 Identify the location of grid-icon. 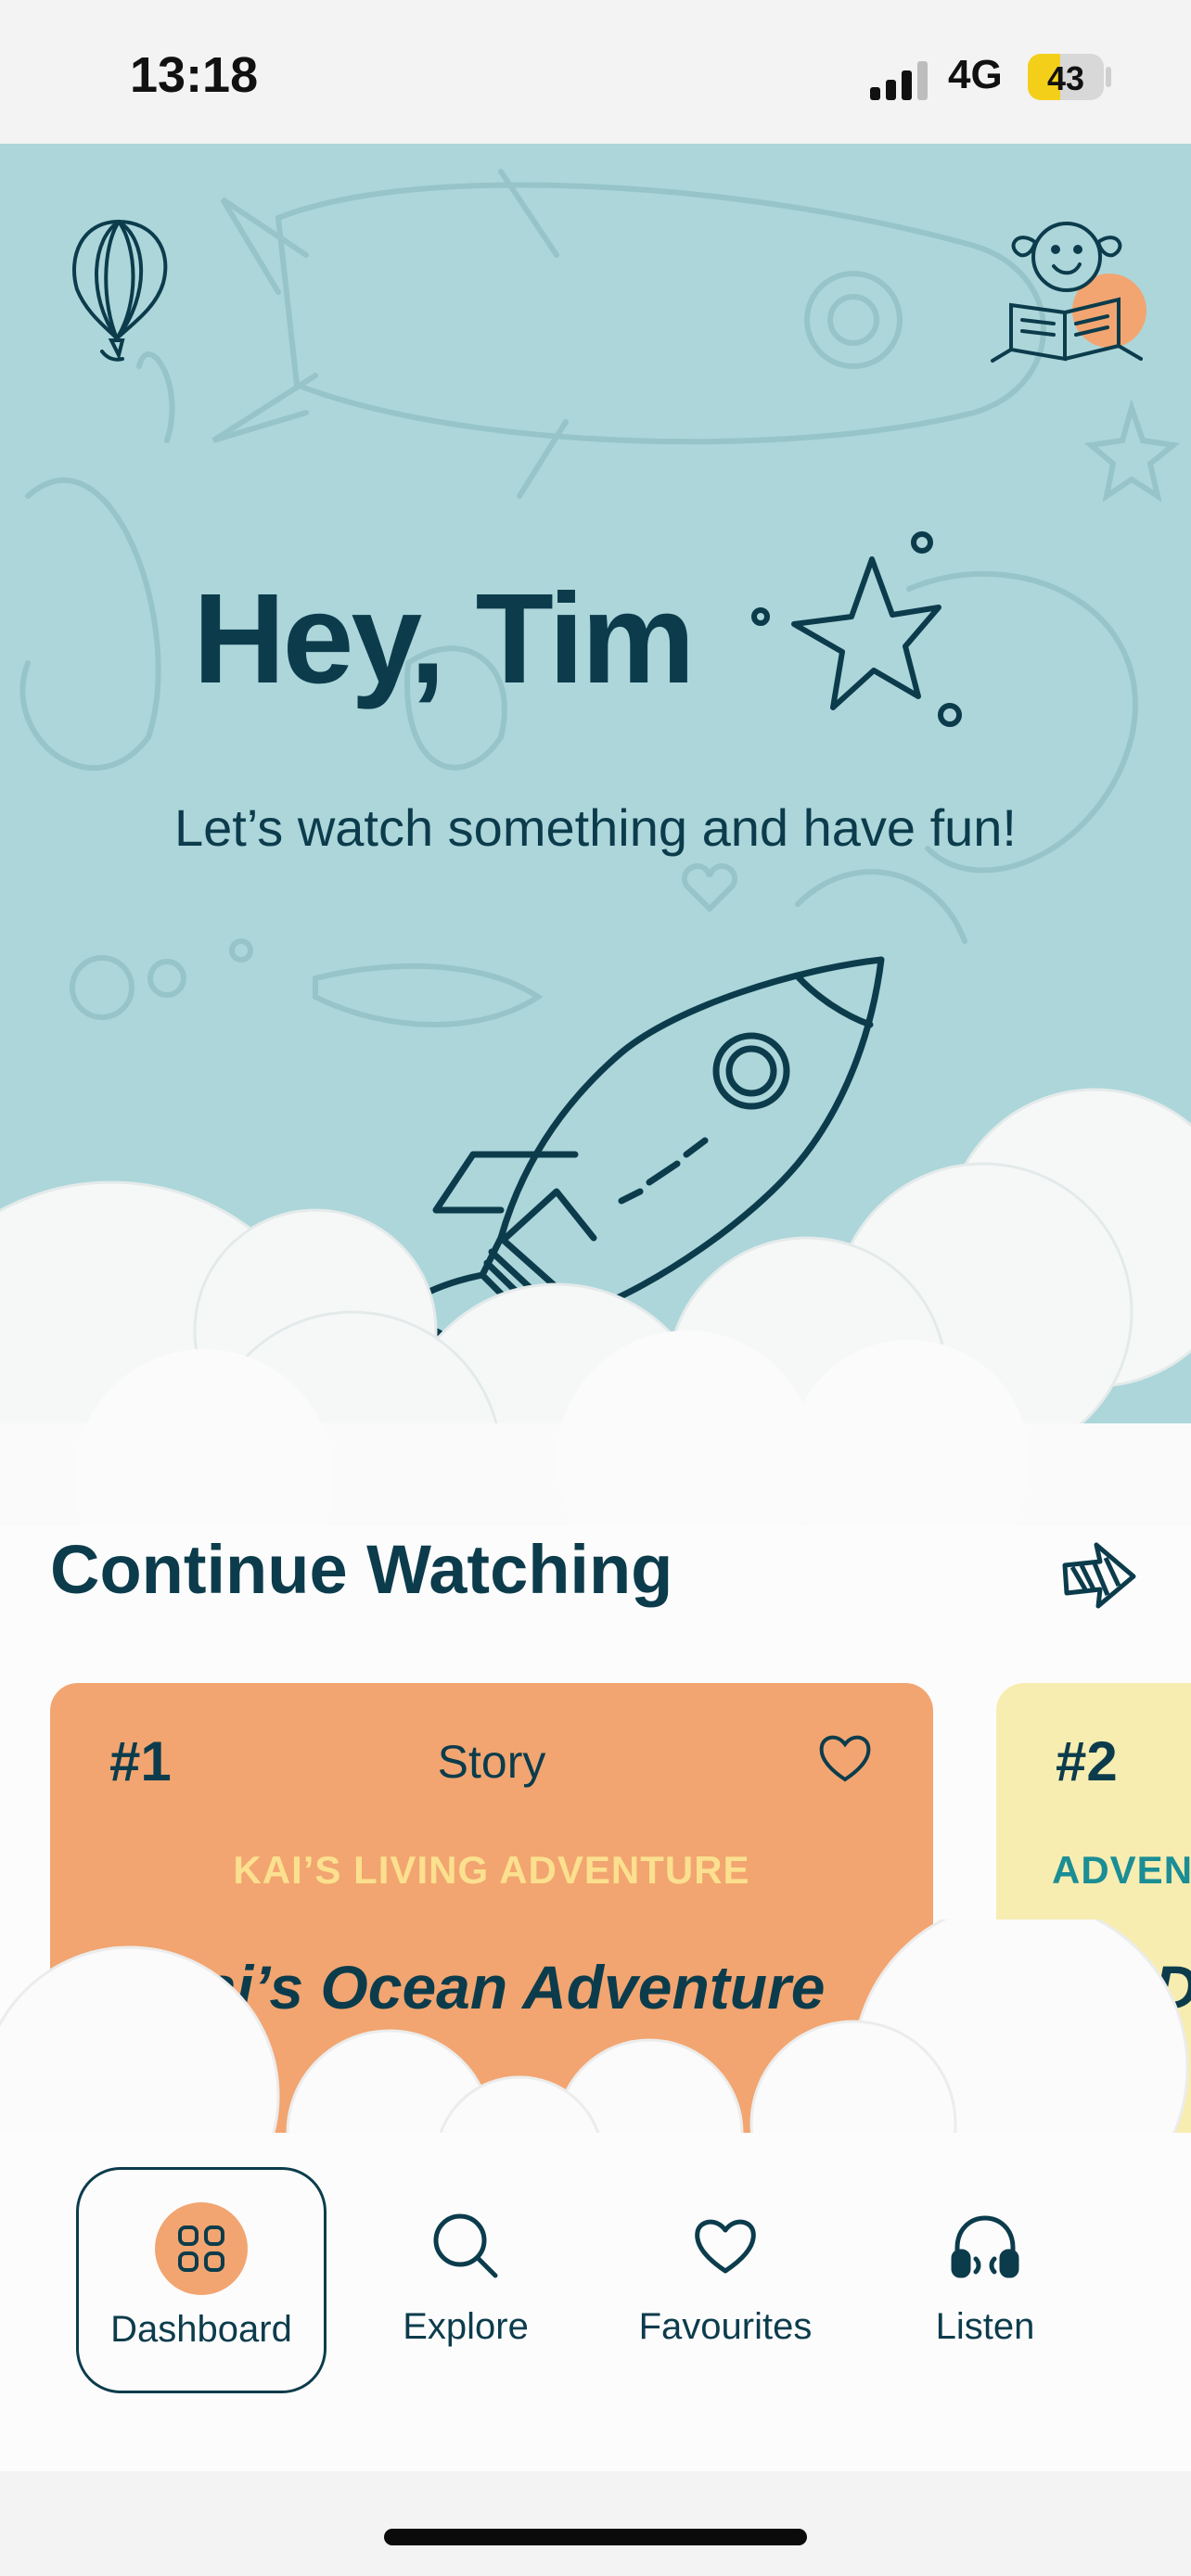
(201, 2248).